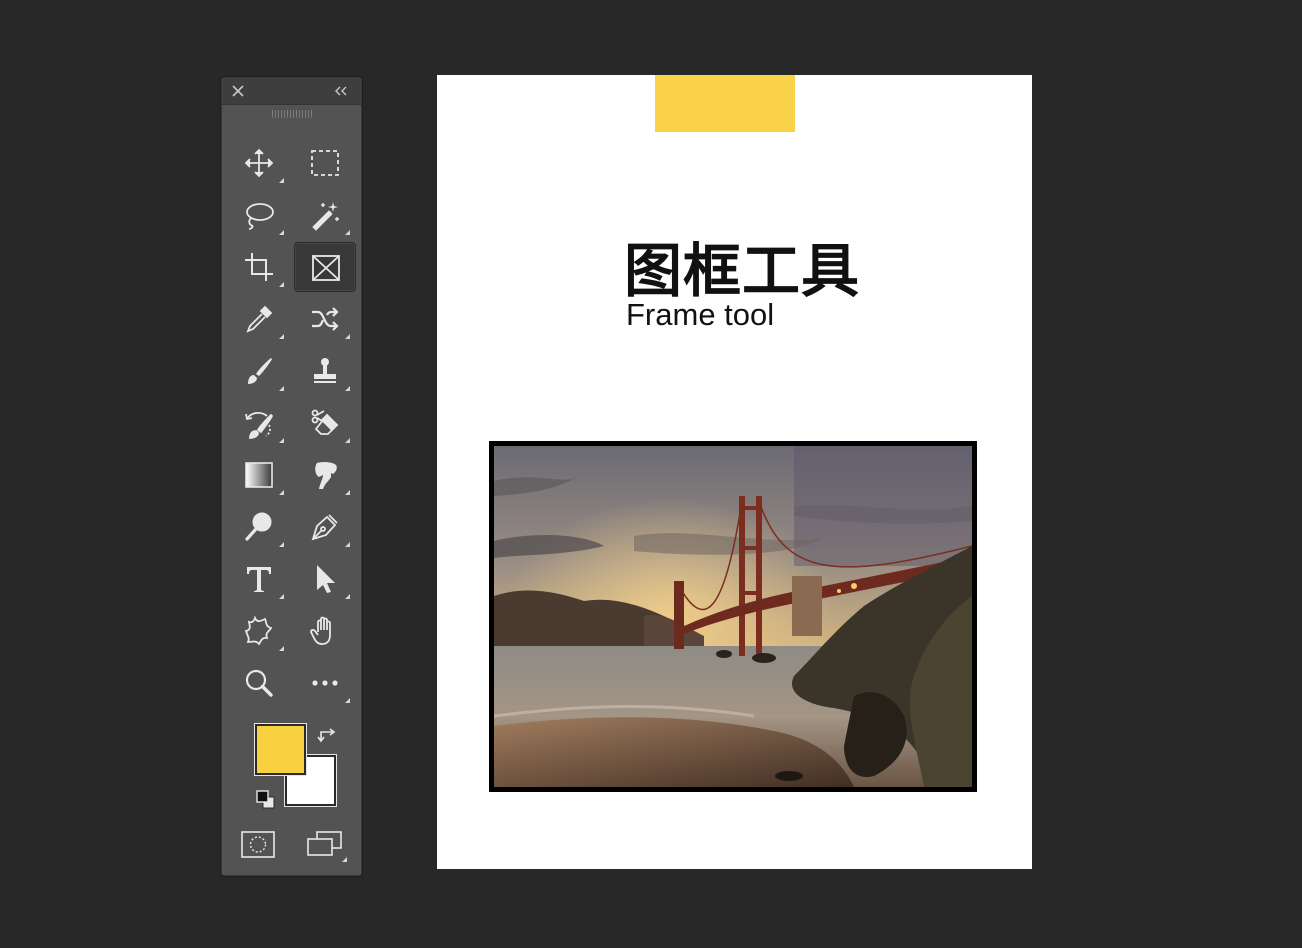 Image resolution: width=1302 pixels, height=948 pixels. I want to click on more-icon, so click(325, 683).